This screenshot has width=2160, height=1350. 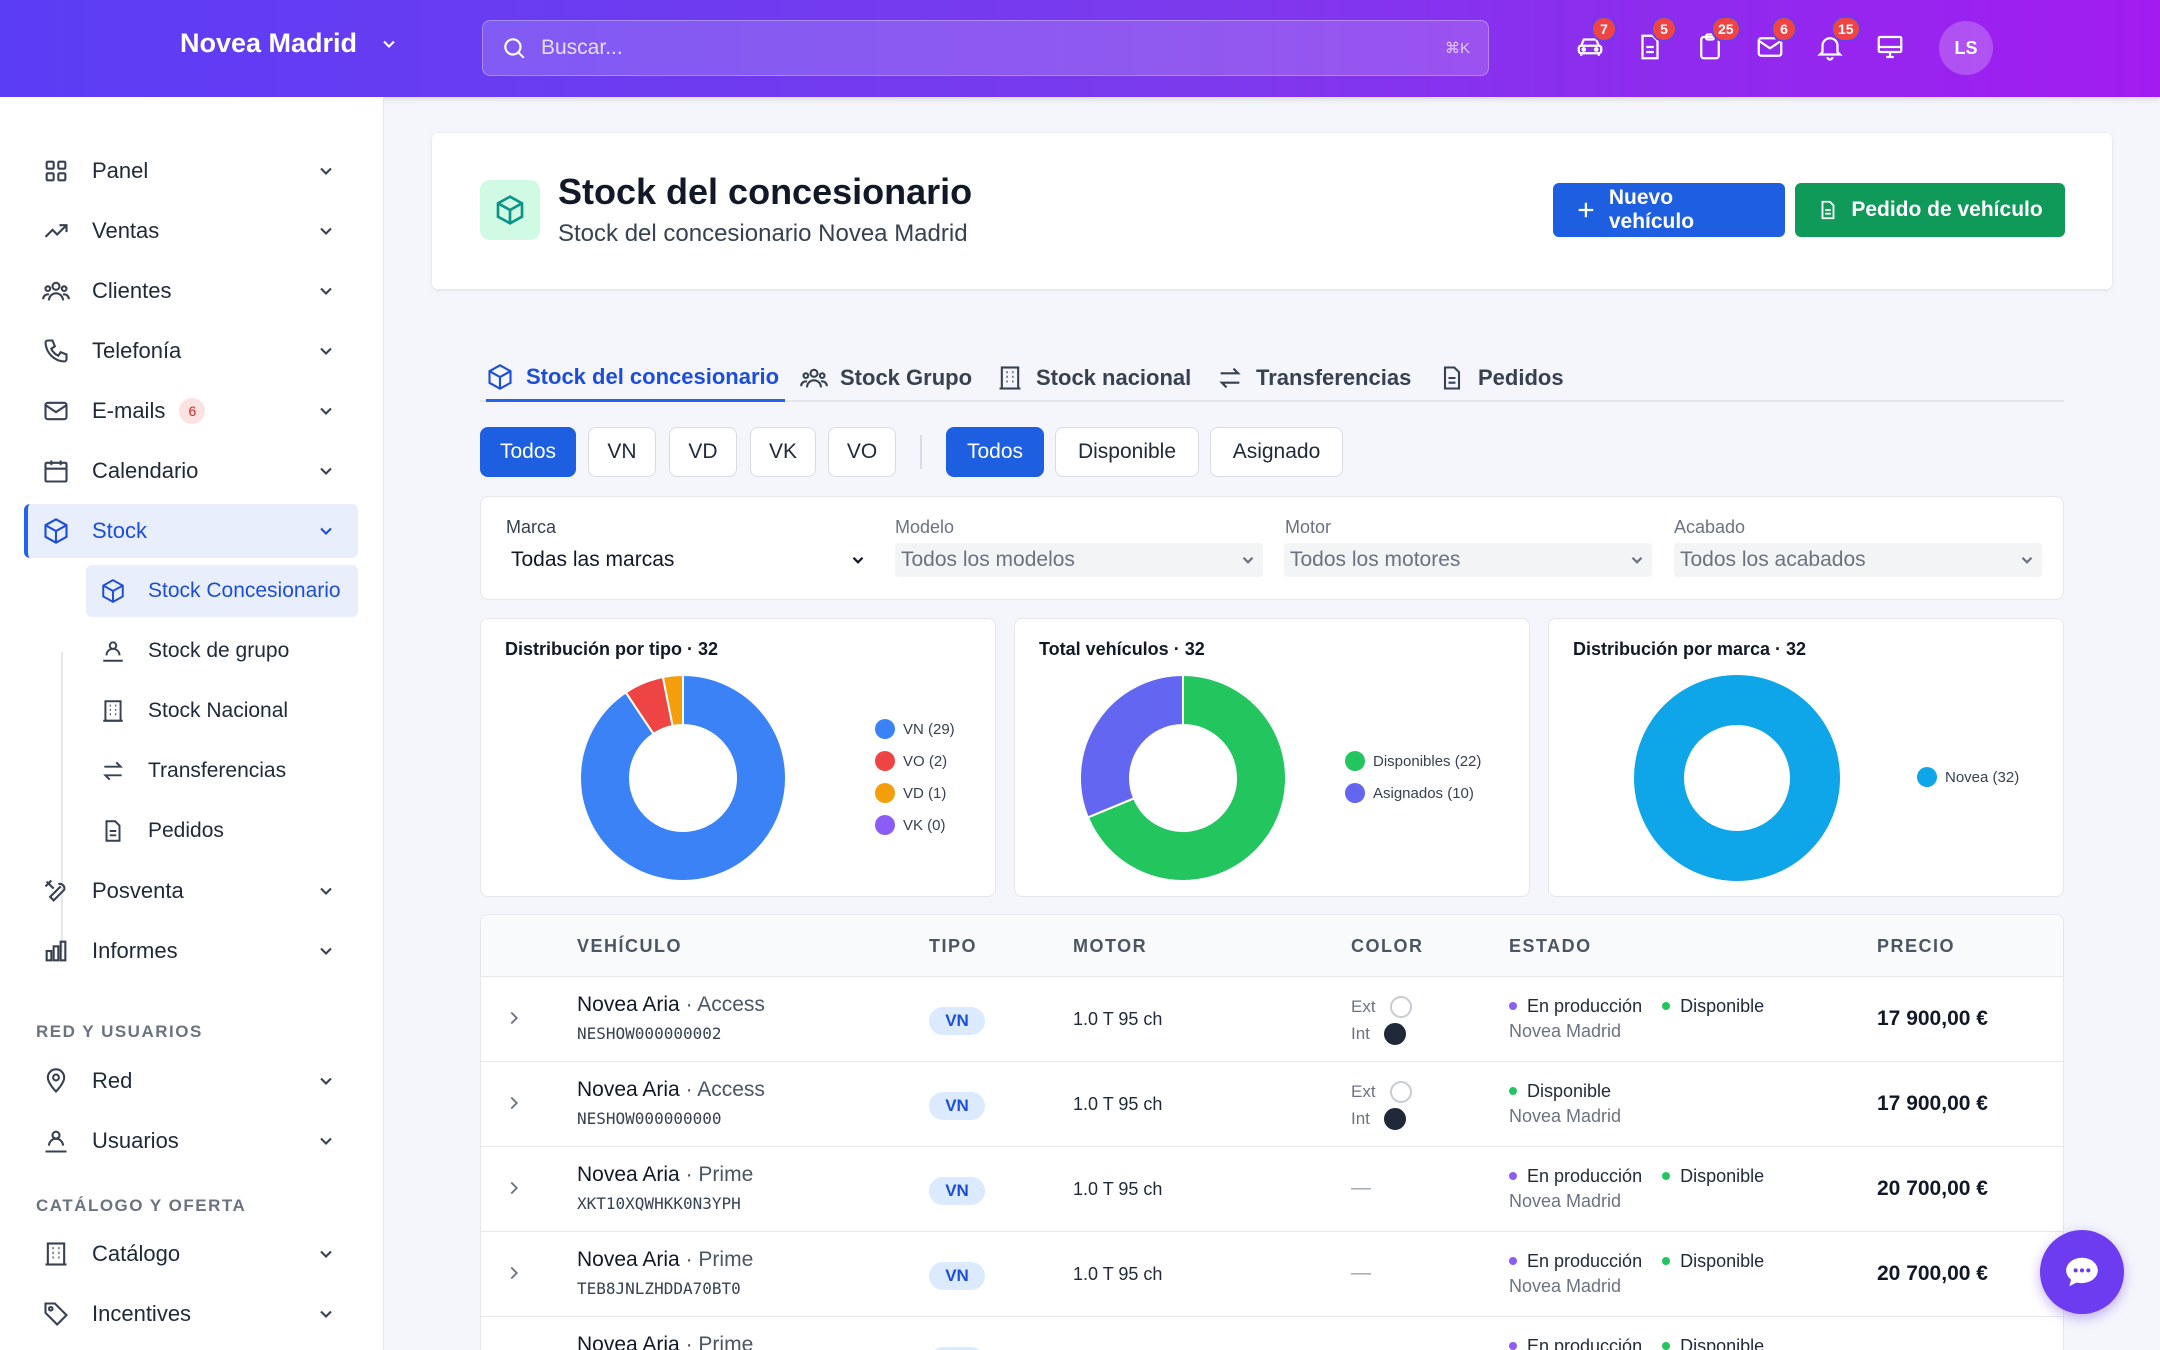 I want to click on col-estado: ESTADO, so click(x=1550, y=946).